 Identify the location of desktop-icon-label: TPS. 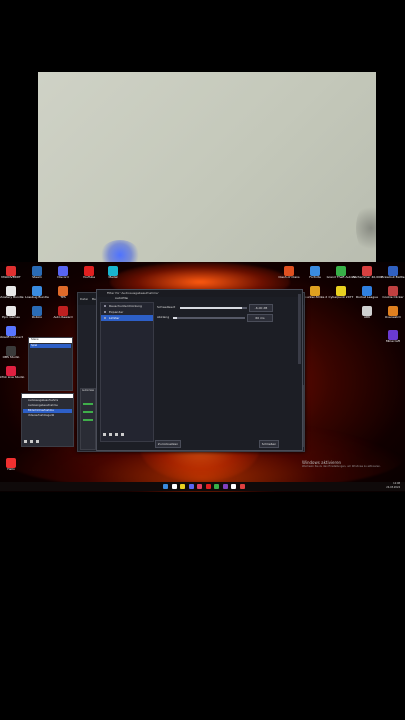
(63, 297).